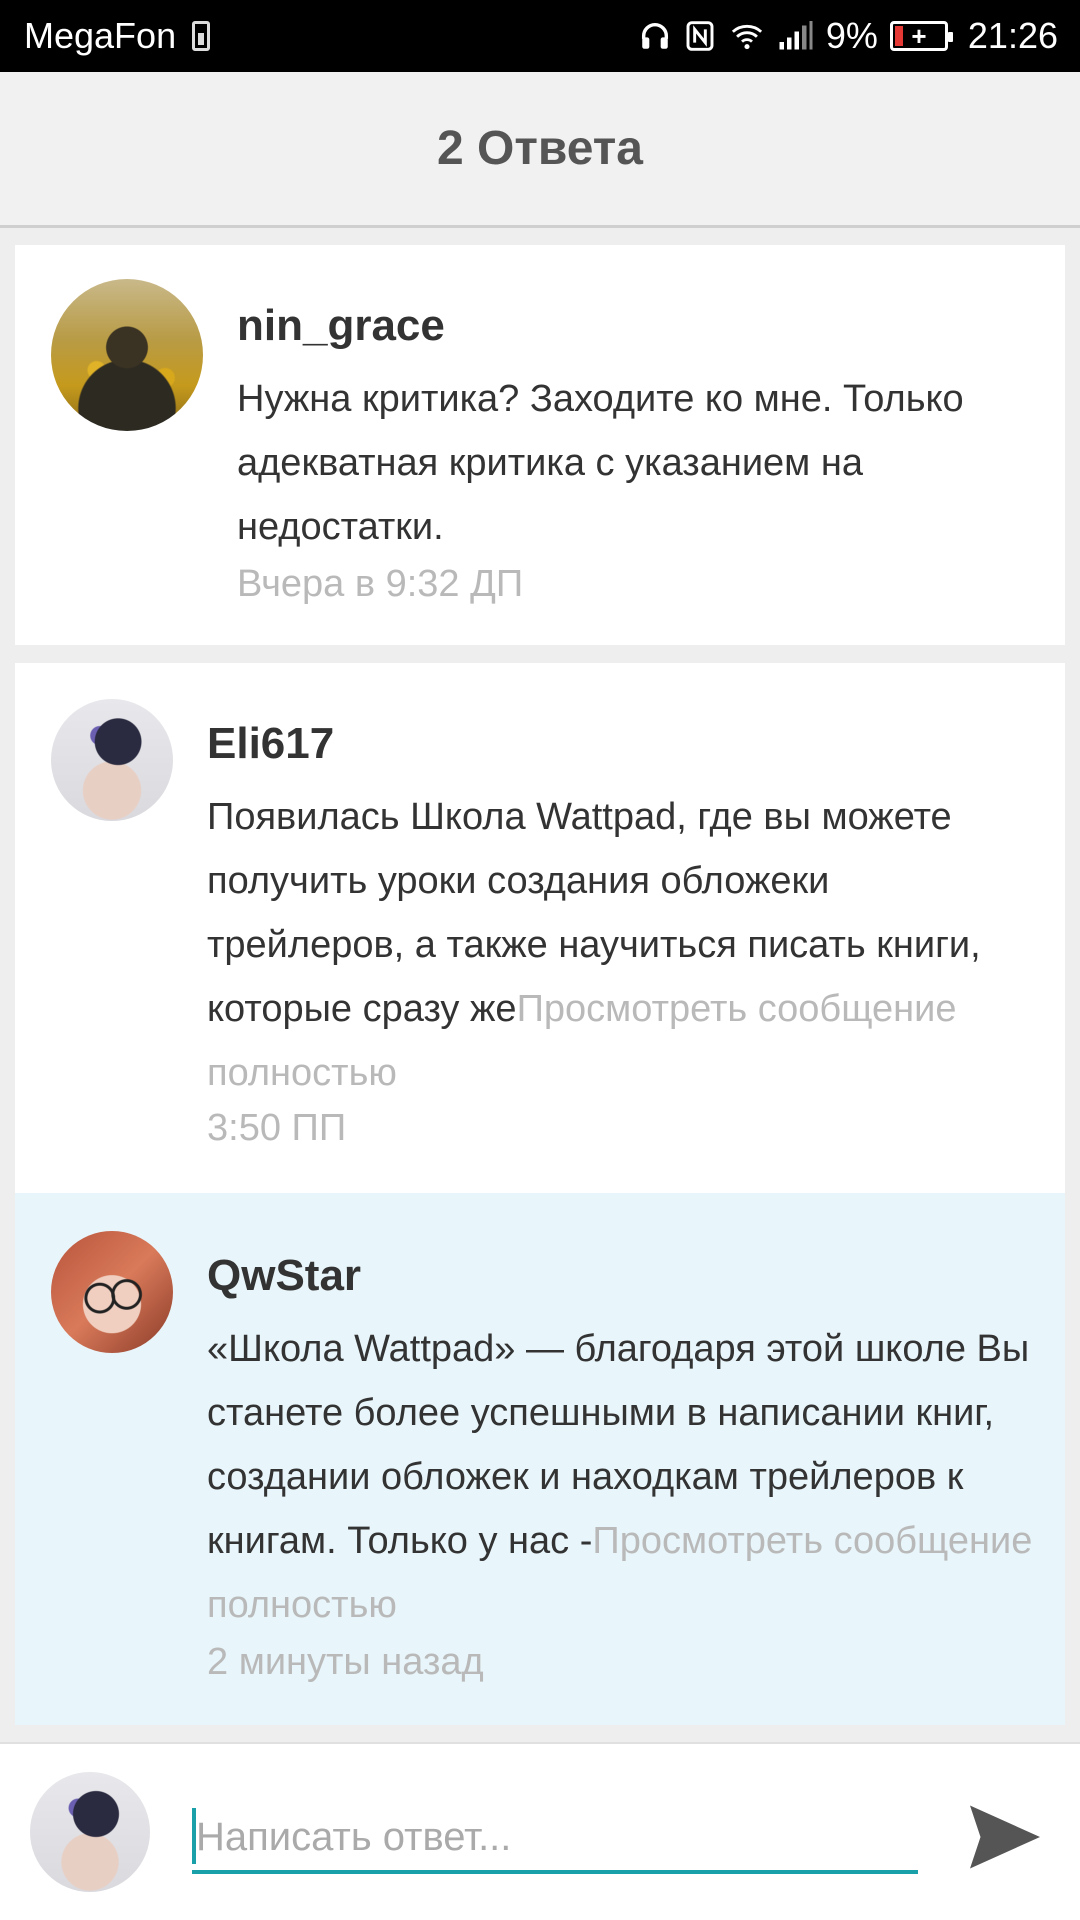 Image resolution: width=1080 pixels, height=1920 pixels. I want to click on headphones-icon, so click(655, 36).